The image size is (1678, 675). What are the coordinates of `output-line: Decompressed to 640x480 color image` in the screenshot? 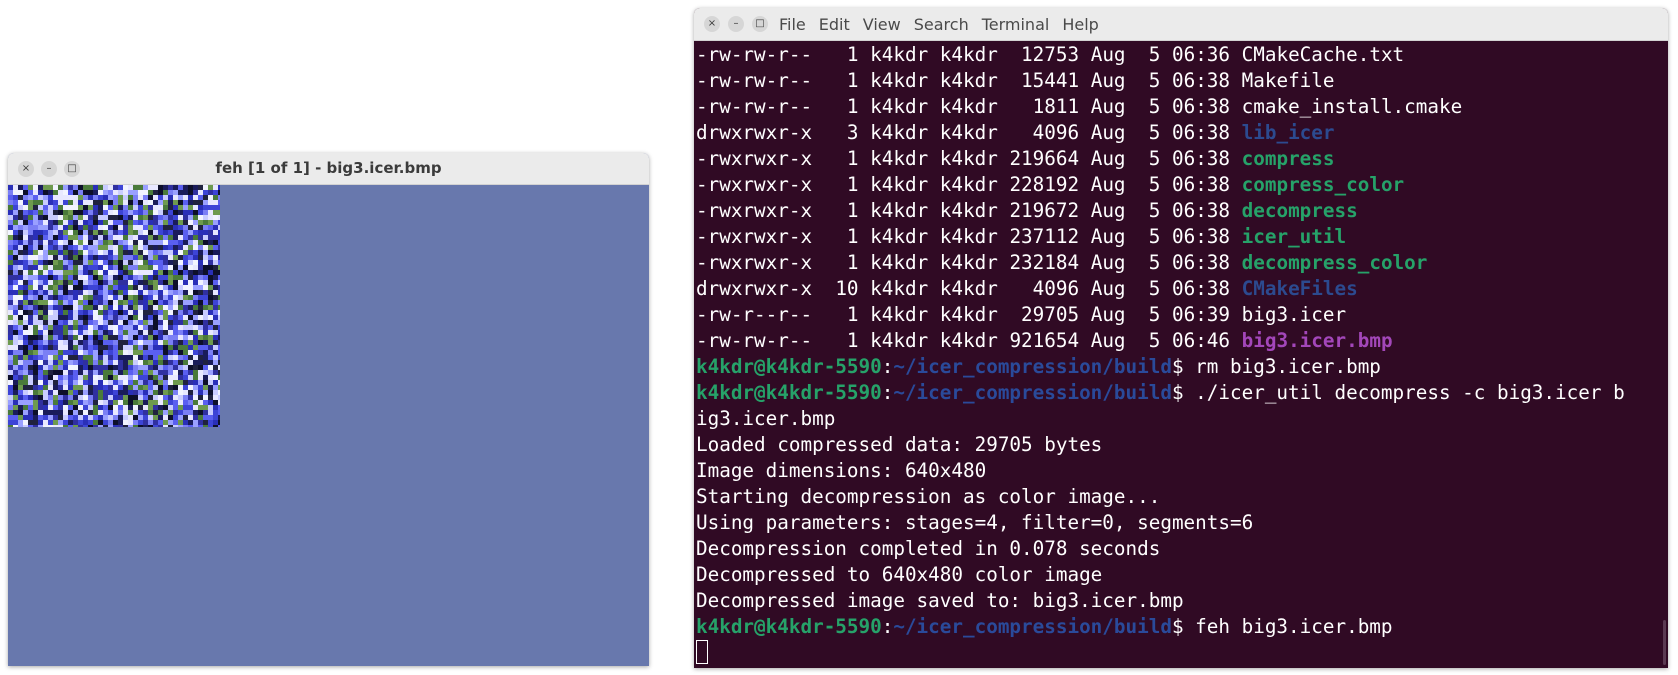 It's located at (899, 574).